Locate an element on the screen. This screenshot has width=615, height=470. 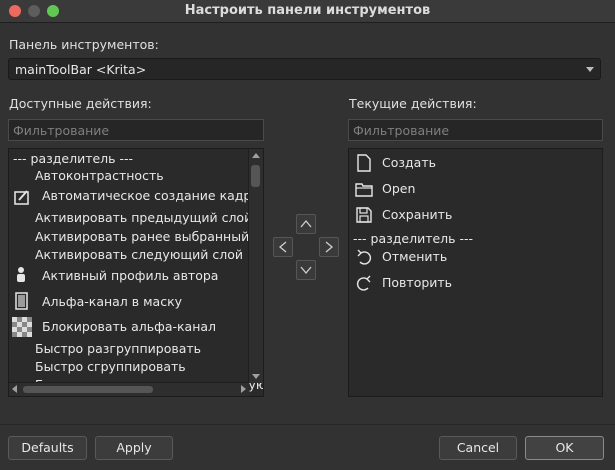
arrow-right-icon is located at coordinates (329, 247).